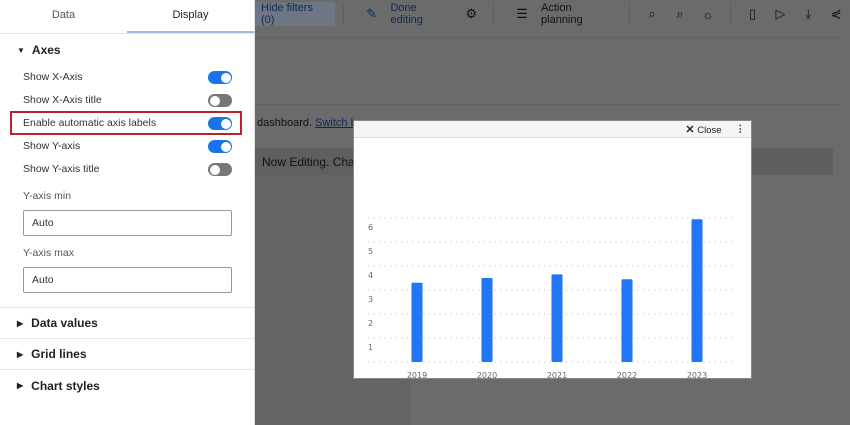 This screenshot has width=850, height=425. I want to click on notice-text: dashboard. Switch ba, so click(310, 123).